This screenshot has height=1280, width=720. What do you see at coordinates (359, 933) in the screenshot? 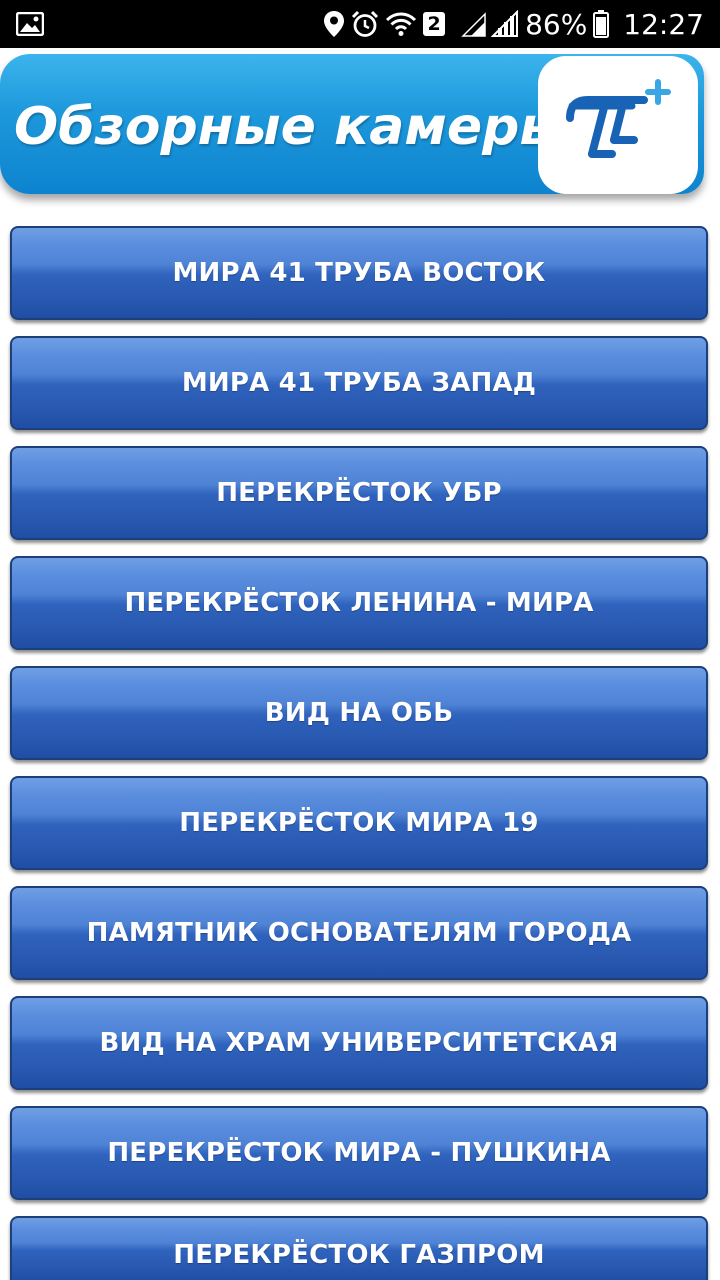
I see `camera-button: ПАМЯТНИК ОСНОВАТЕЛЯМ ГОРОДА` at bounding box center [359, 933].